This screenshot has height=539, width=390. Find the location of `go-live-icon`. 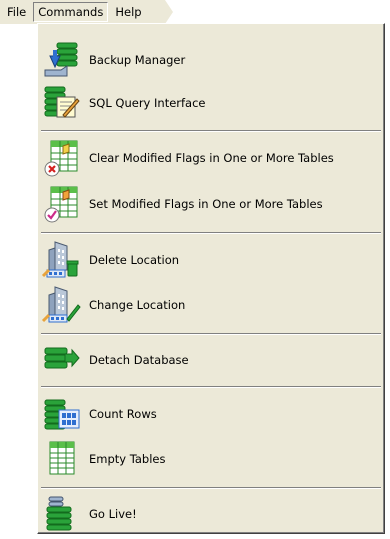

go-live-icon is located at coordinates (59, 513).